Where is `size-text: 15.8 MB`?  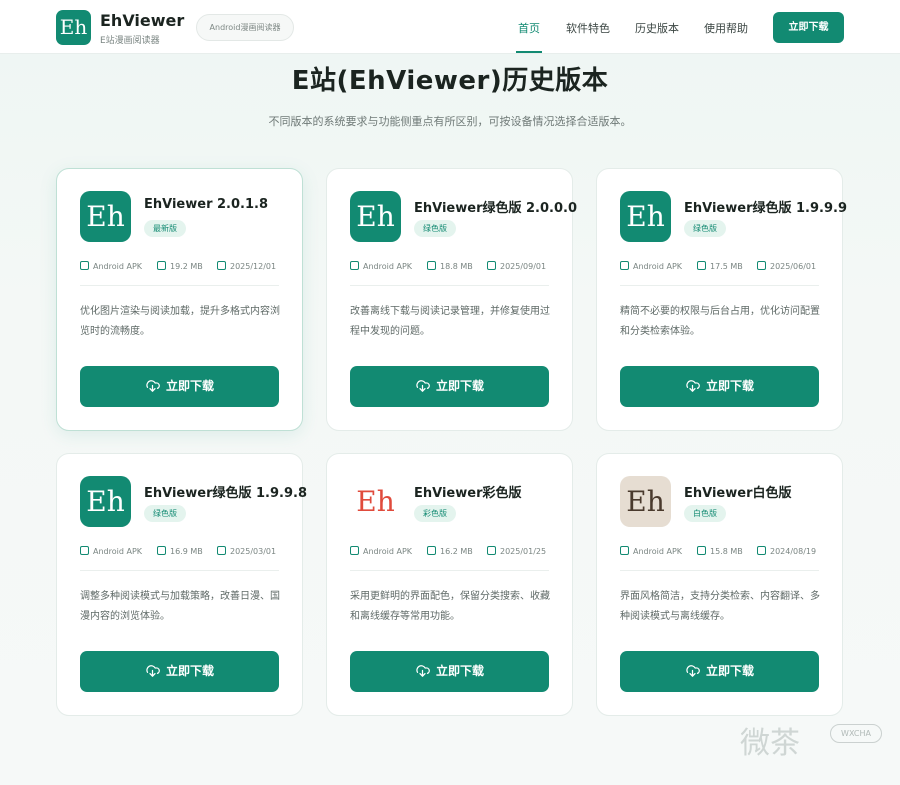 size-text: 15.8 MB is located at coordinates (726, 551).